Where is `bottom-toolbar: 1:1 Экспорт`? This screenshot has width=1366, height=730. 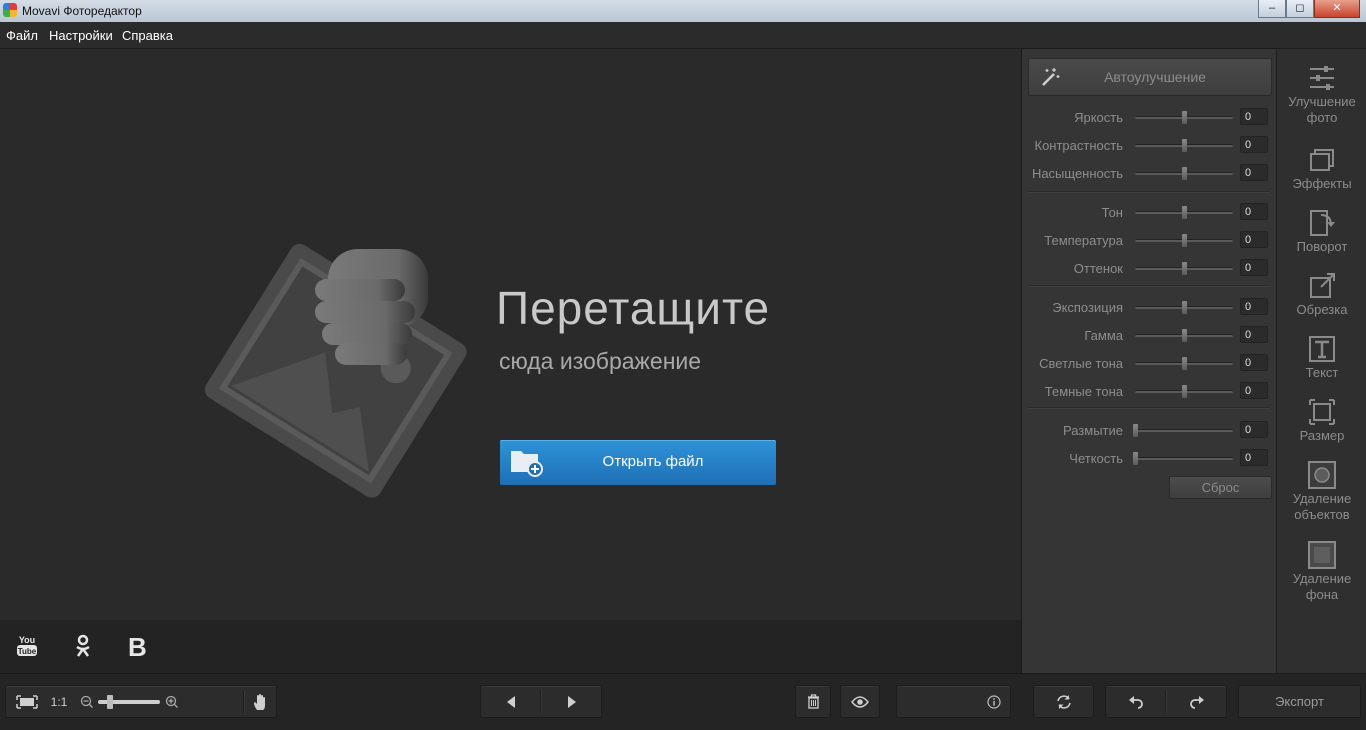 bottom-toolbar: 1:1 Экспорт is located at coordinates (683, 701).